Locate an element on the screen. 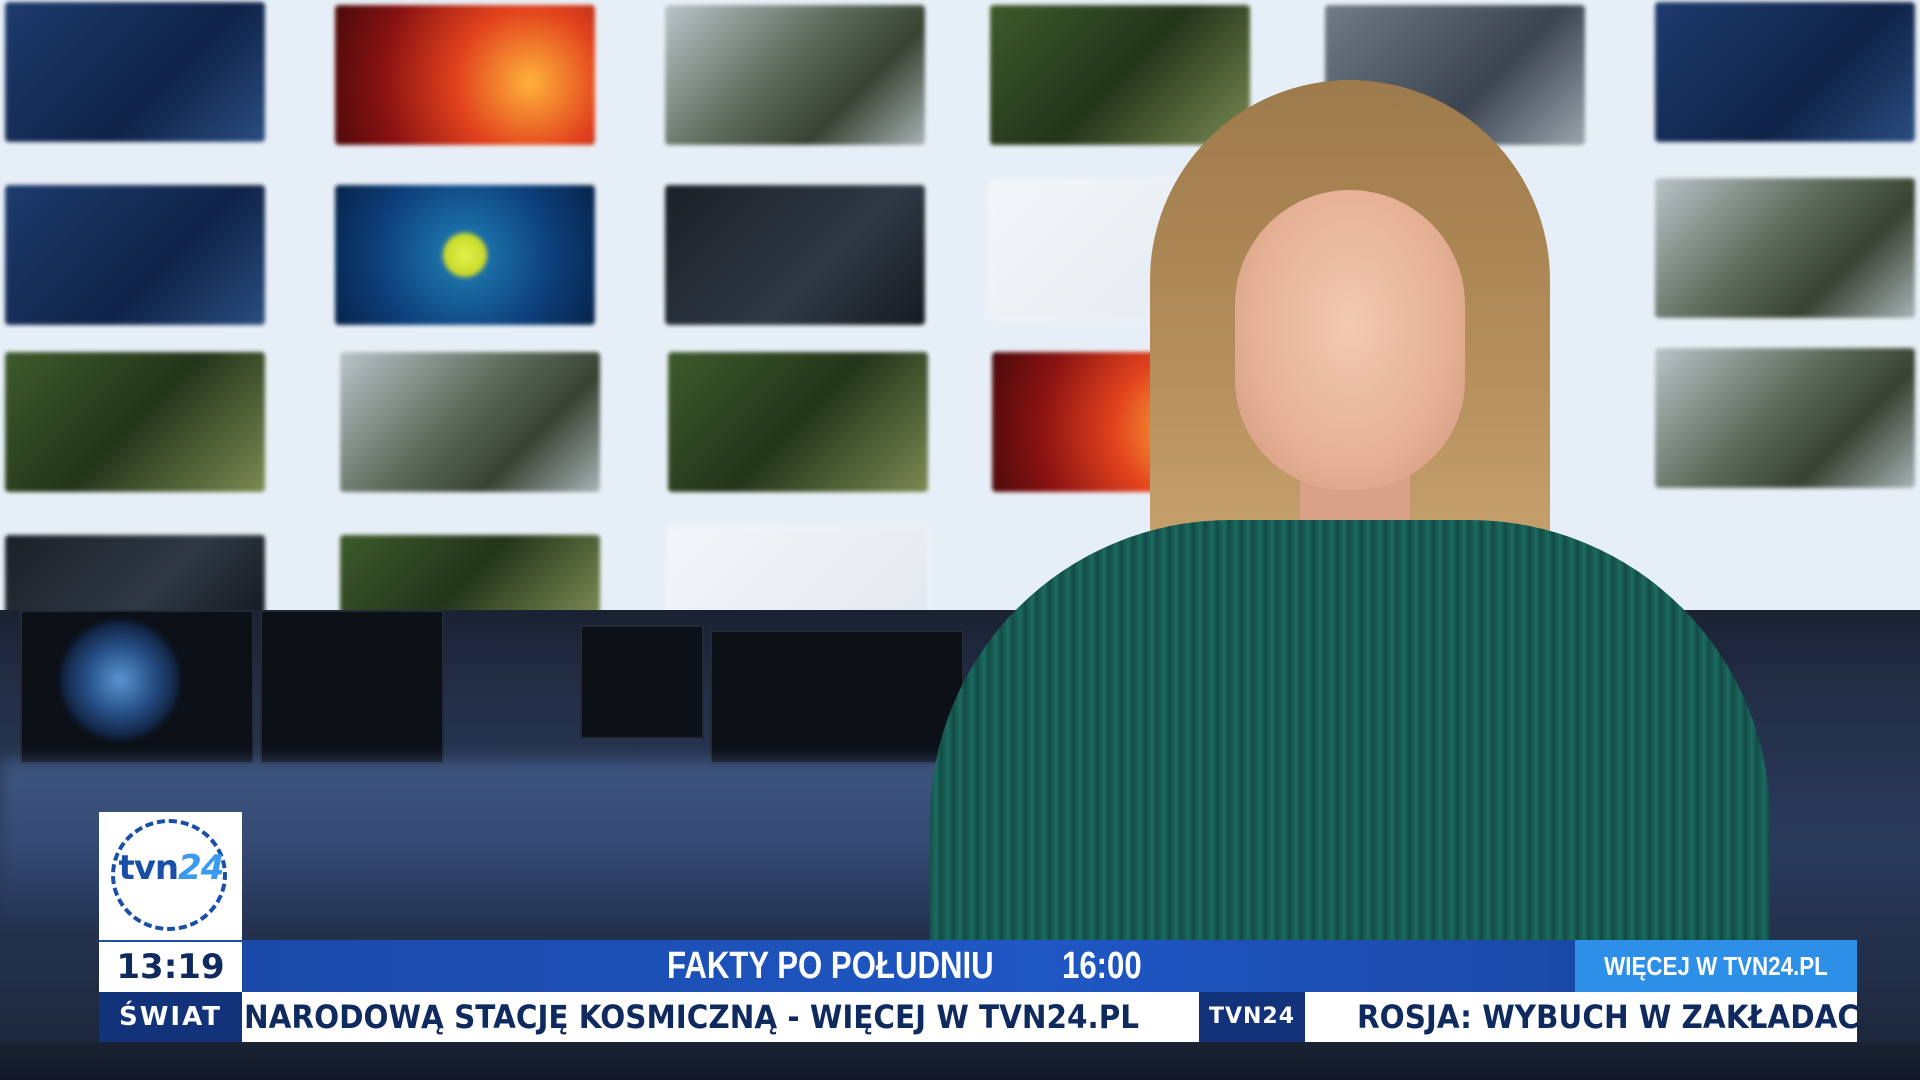 This screenshot has height=1080, width=1920. ticker-badge-label: TVN24 is located at coordinates (1252, 1016).